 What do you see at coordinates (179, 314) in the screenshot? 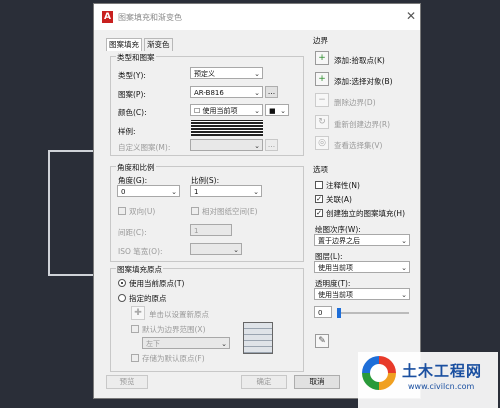
I see `click-set-origin-label: 单击以设置新原点` at bounding box center [179, 314].